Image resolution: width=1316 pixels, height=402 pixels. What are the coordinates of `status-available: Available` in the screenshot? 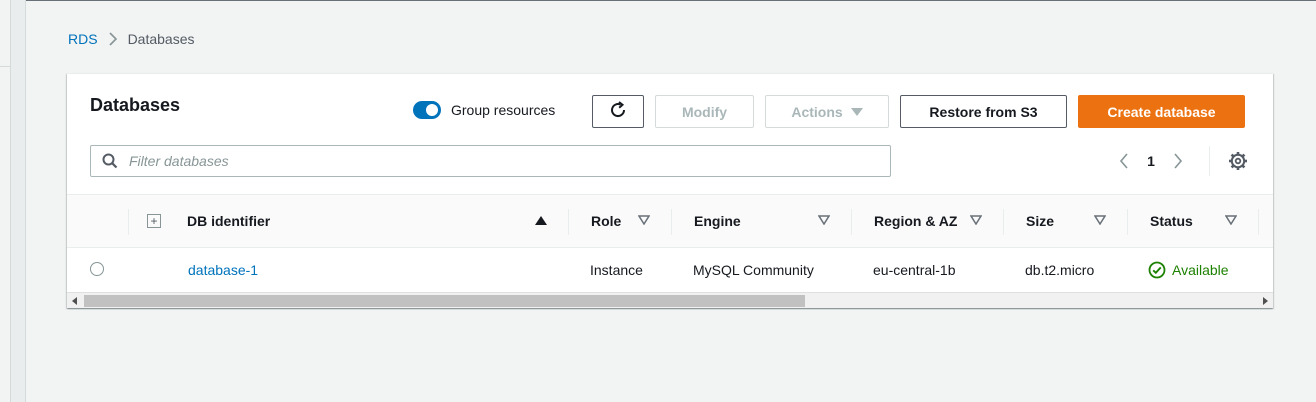 It's located at (1188, 270).